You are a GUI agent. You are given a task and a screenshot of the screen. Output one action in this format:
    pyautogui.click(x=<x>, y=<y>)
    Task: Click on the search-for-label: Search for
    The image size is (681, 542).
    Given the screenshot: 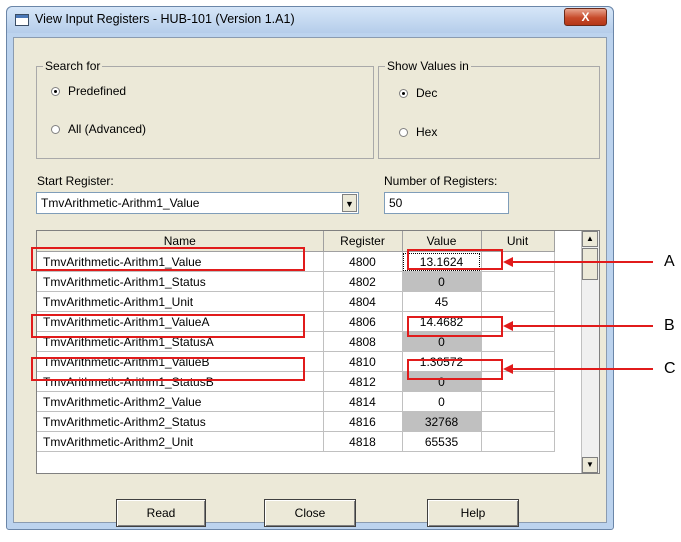 What is the action you would take?
    pyautogui.click(x=73, y=66)
    